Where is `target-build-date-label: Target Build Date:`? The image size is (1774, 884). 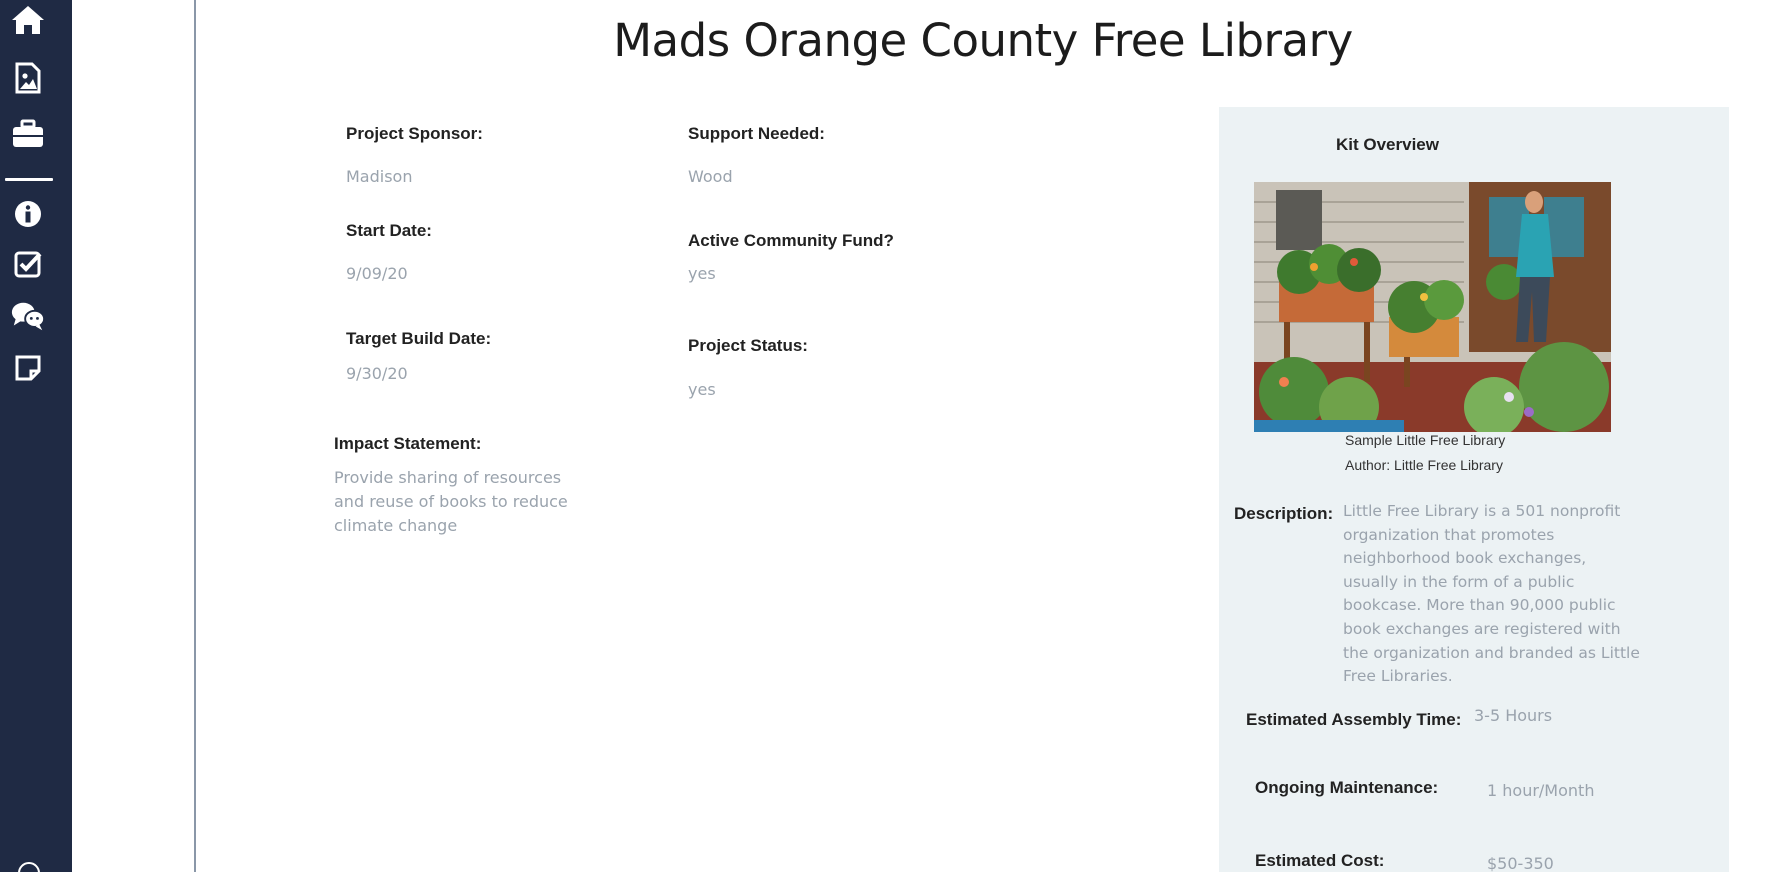
target-build-date-label: Target Build Date: is located at coordinates (419, 338).